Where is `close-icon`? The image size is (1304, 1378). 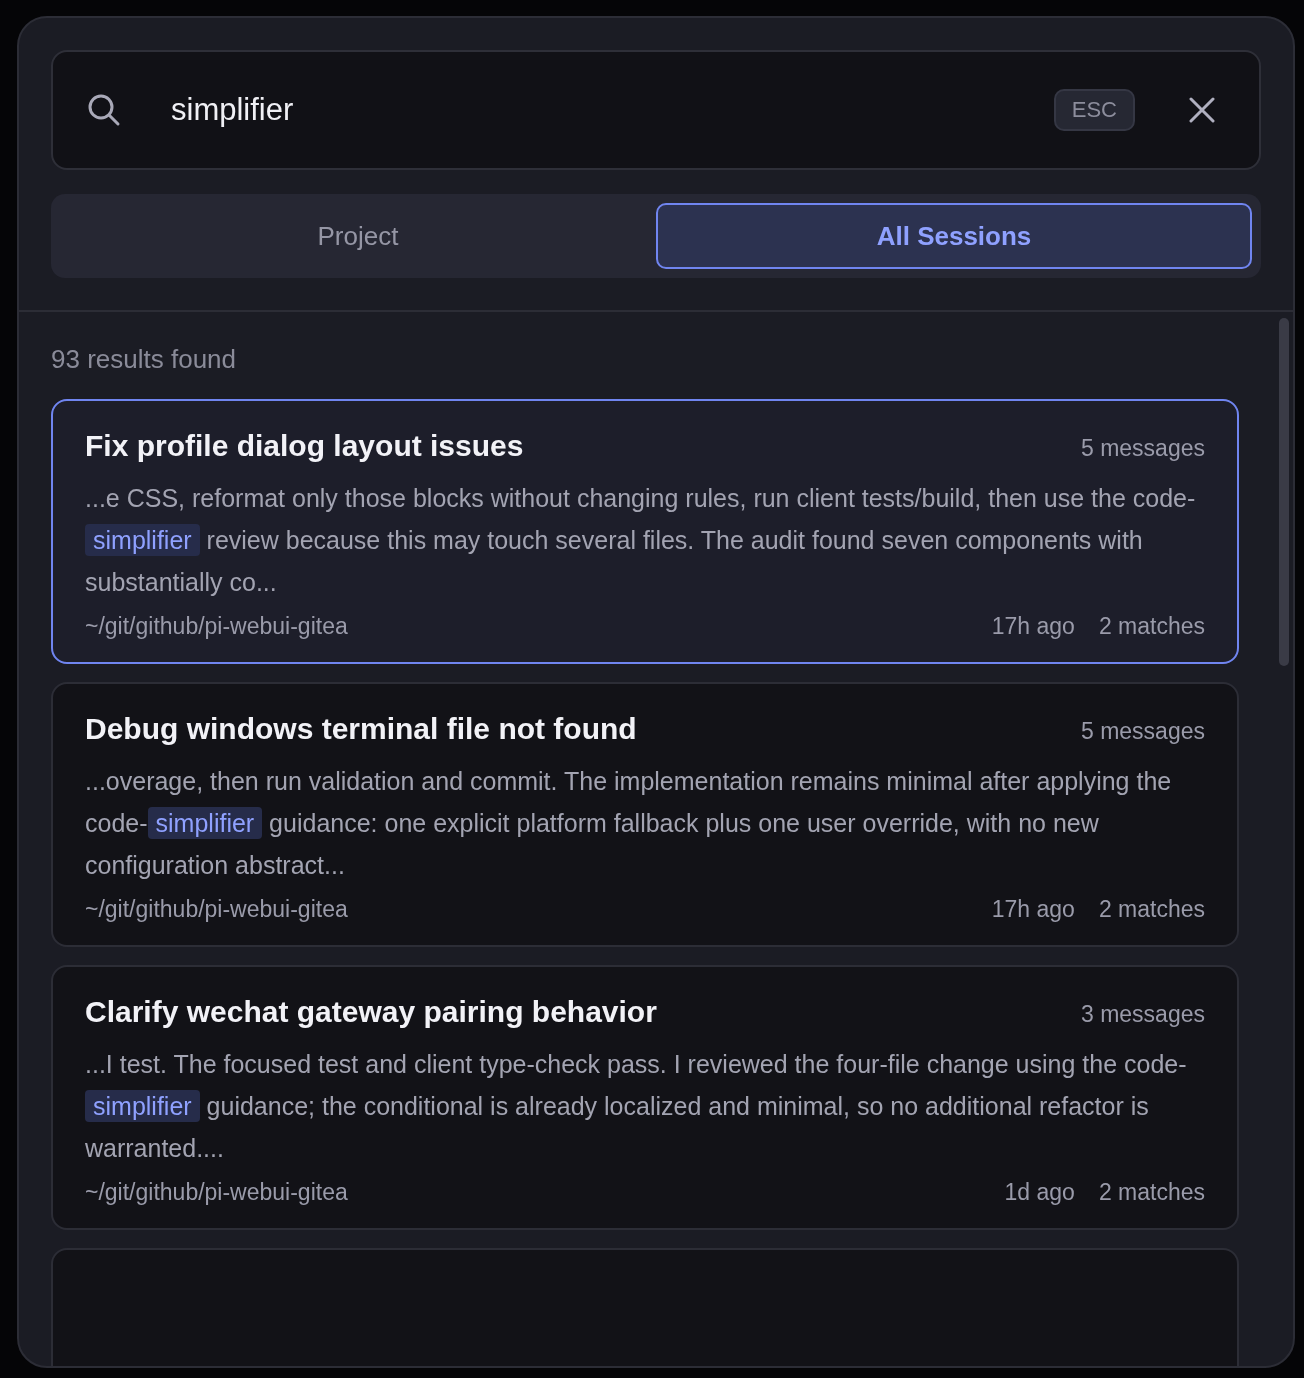 close-icon is located at coordinates (1202, 110).